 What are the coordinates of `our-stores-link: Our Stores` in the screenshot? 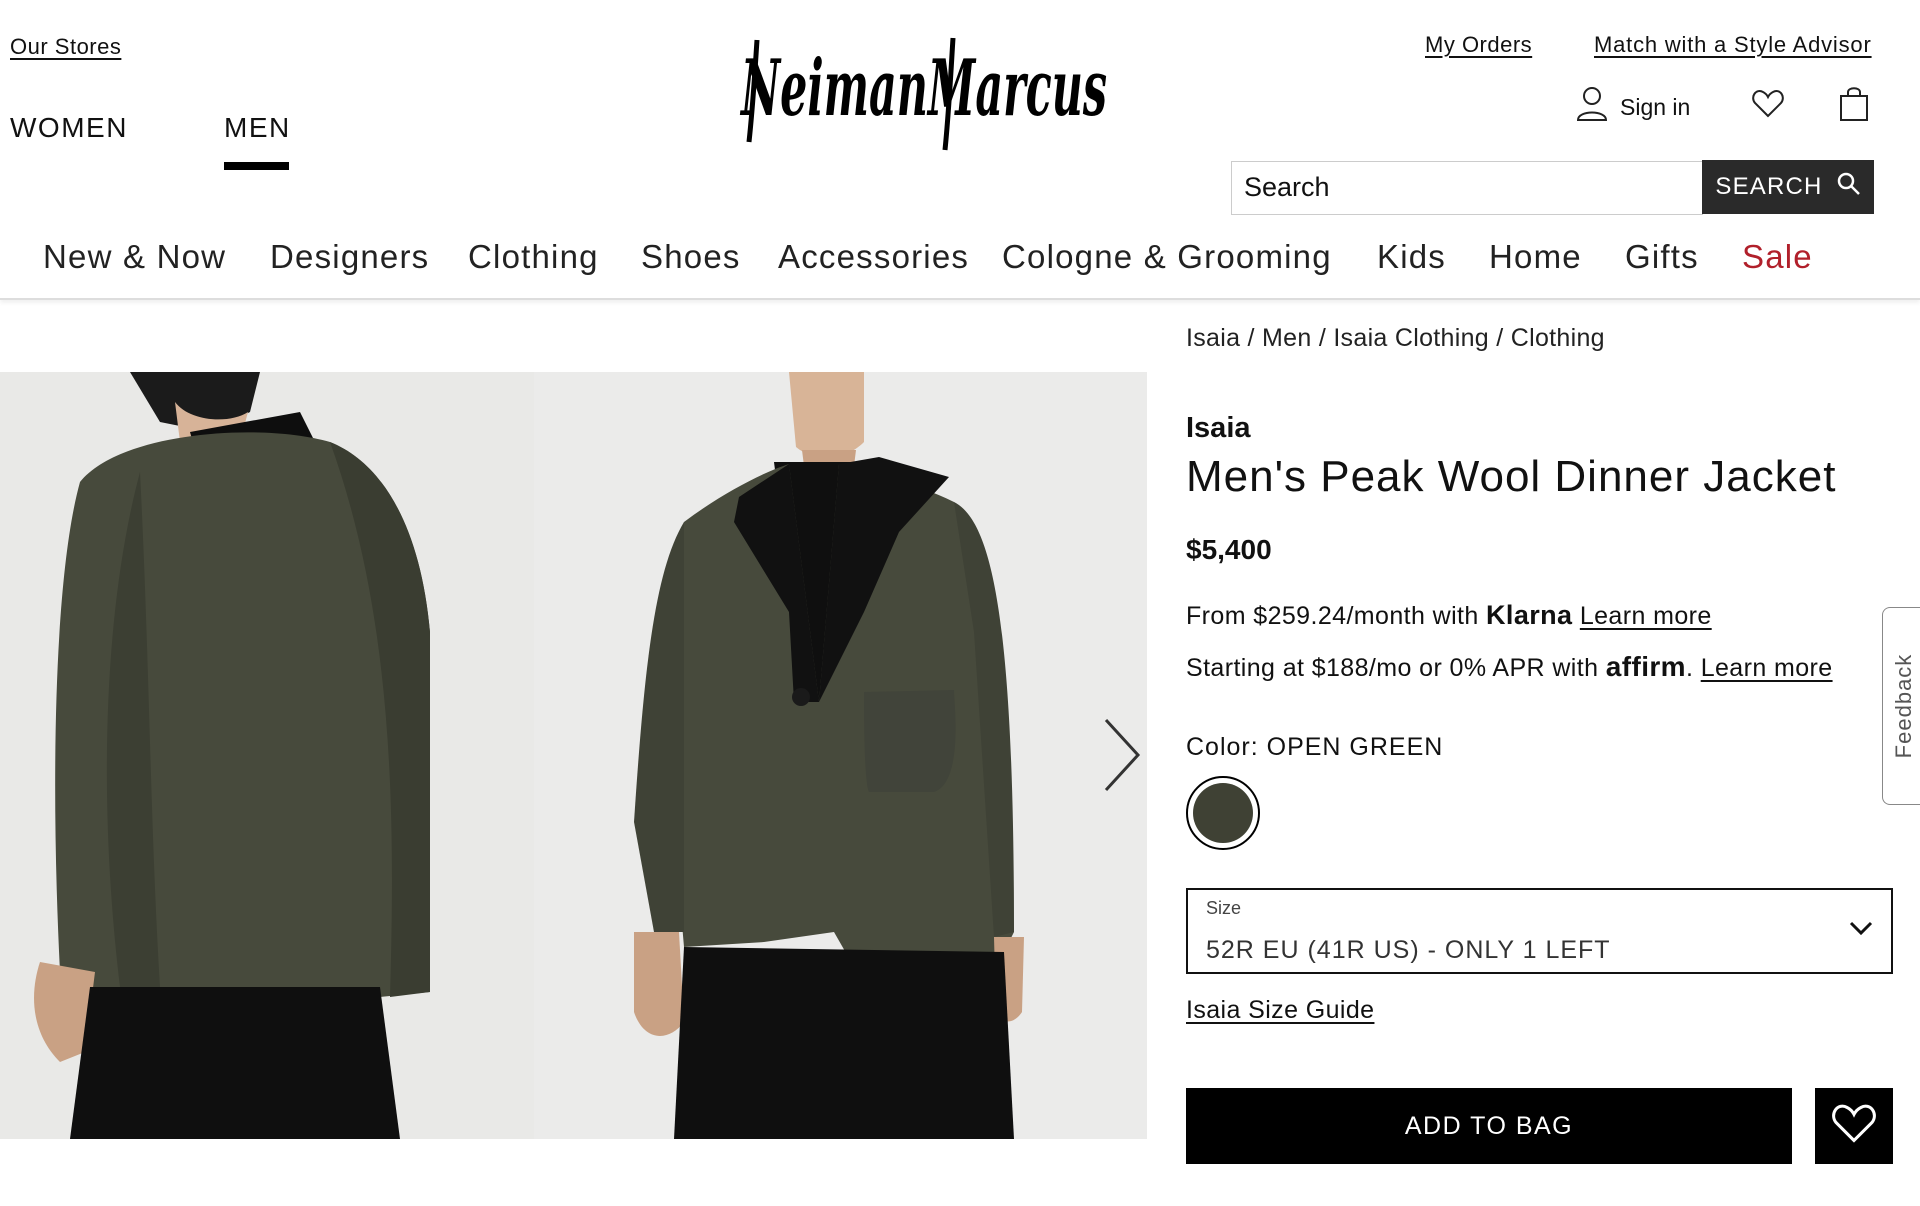 It's located at (65, 47).